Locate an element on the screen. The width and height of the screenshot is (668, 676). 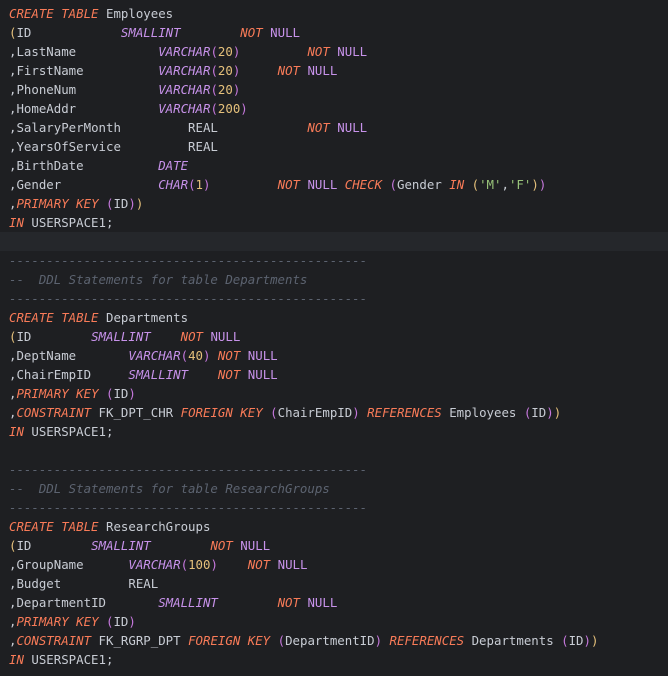
code-line: ,LastName VARCHAR(20) NOT NULL is located at coordinates (338, 51).